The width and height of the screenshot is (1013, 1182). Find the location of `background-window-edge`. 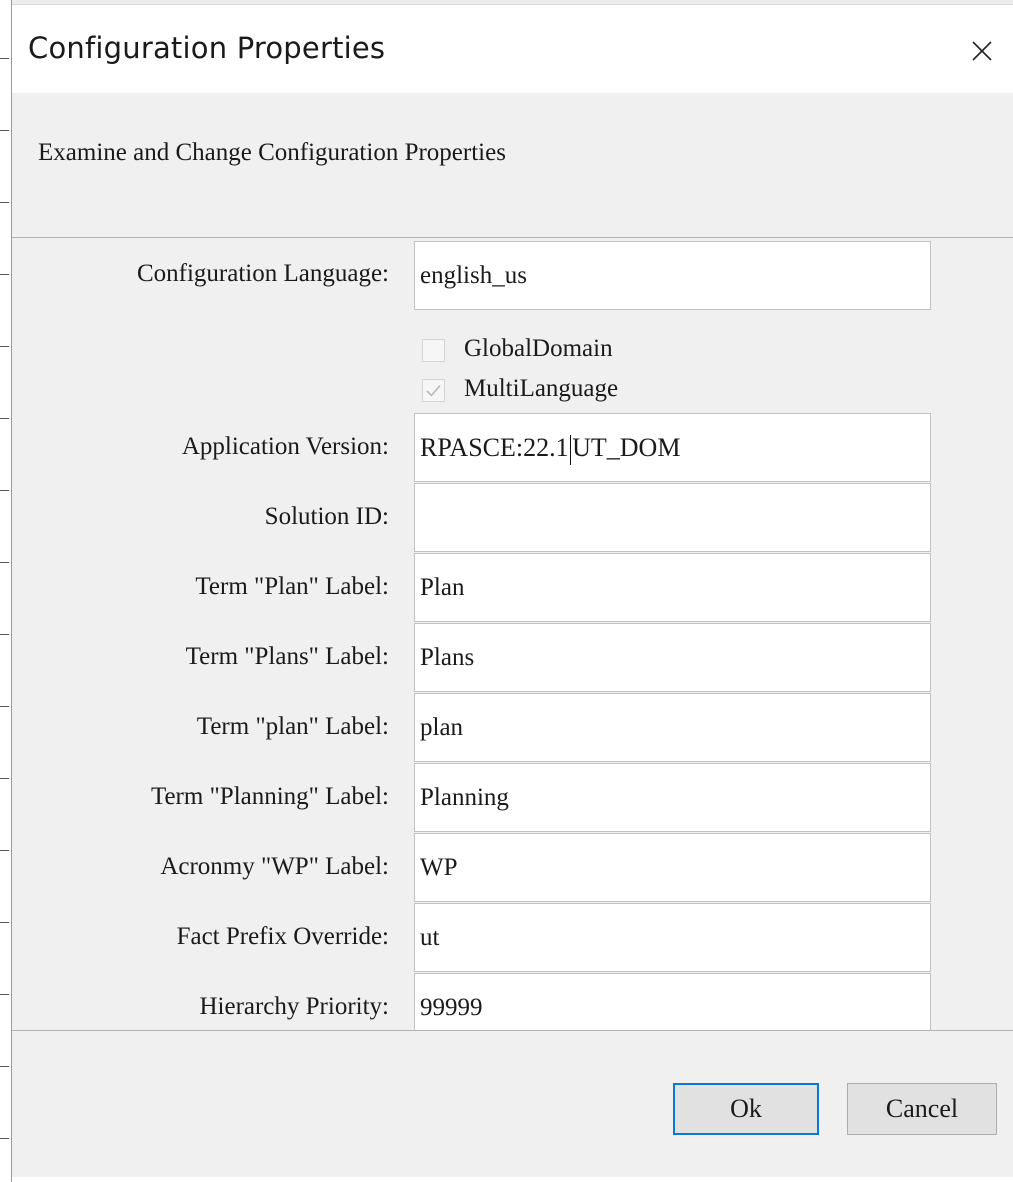

background-window-edge is located at coordinates (6, 591).